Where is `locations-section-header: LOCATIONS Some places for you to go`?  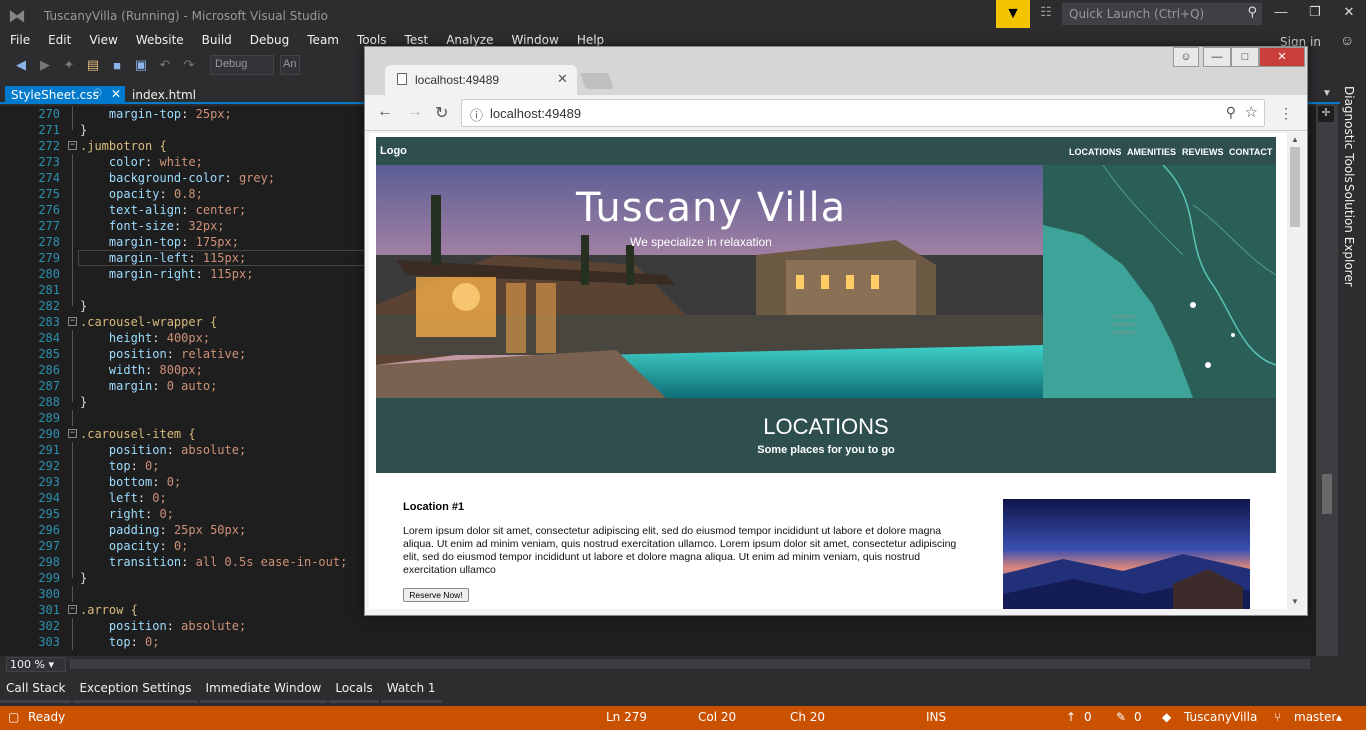 locations-section-header: LOCATIONS Some places for you to go is located at coordinates (826, 435).